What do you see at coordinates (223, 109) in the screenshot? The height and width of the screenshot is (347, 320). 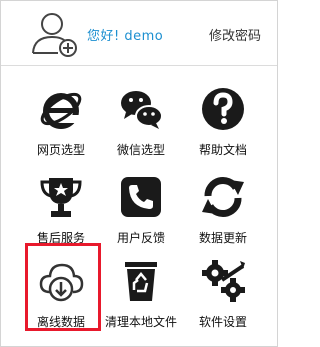 I see `help-icon` at bounding box center [223, 109].